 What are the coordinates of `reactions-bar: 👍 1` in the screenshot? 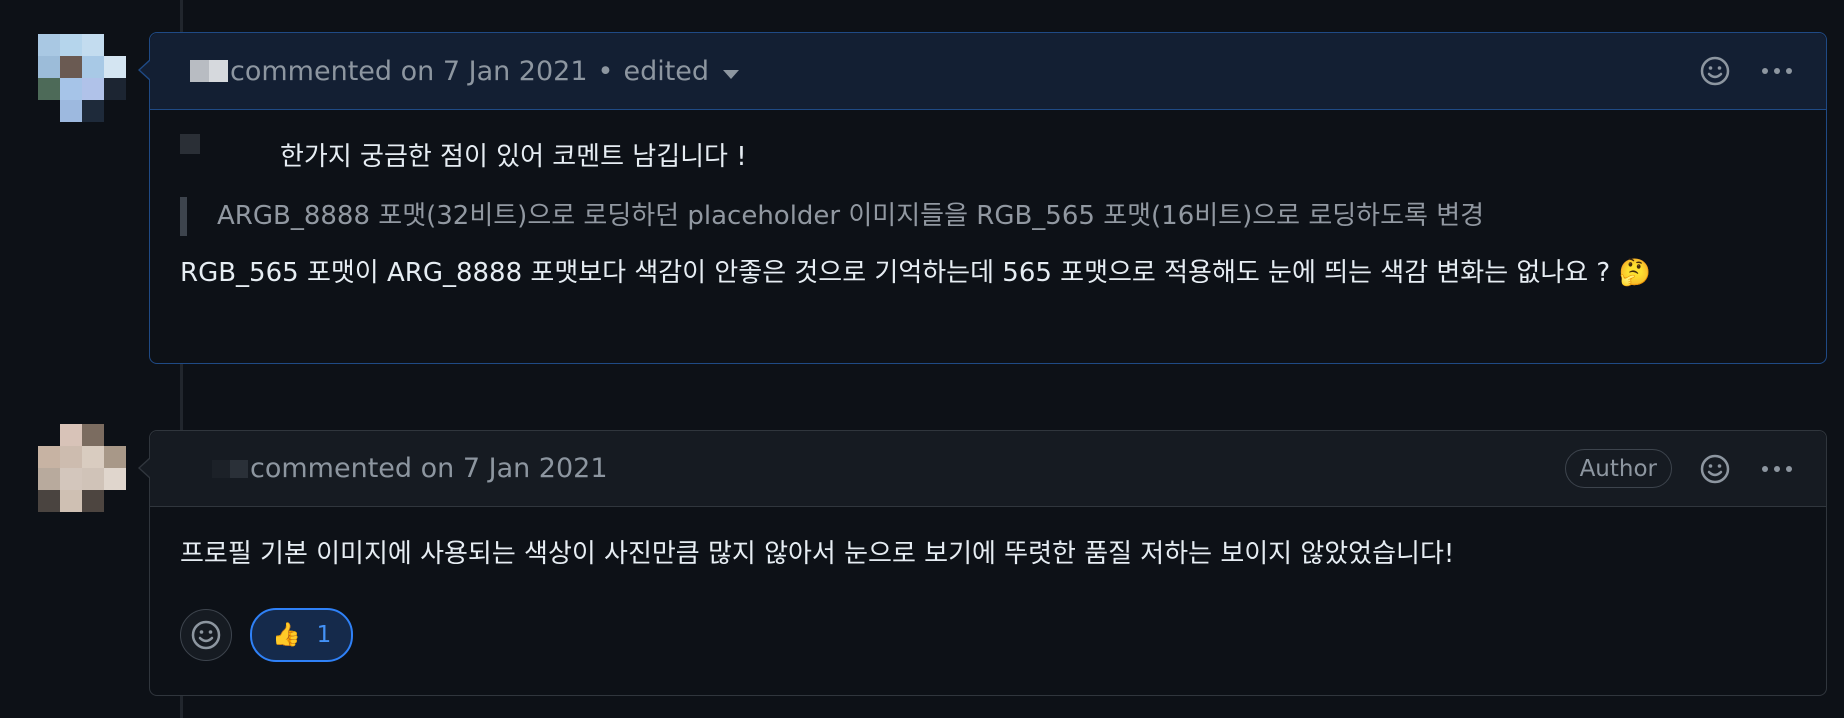 It's located at (988, 635).